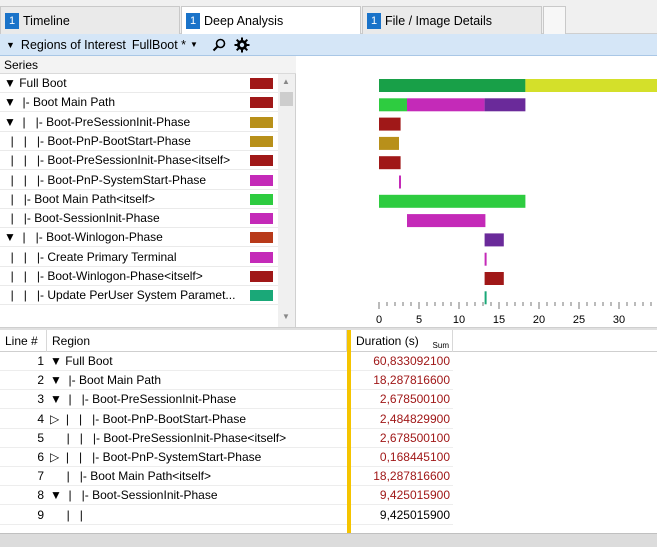  I want to click on series-row: ▼ | |- Boot-PreSessionInit-Phase, so click(139, 122).